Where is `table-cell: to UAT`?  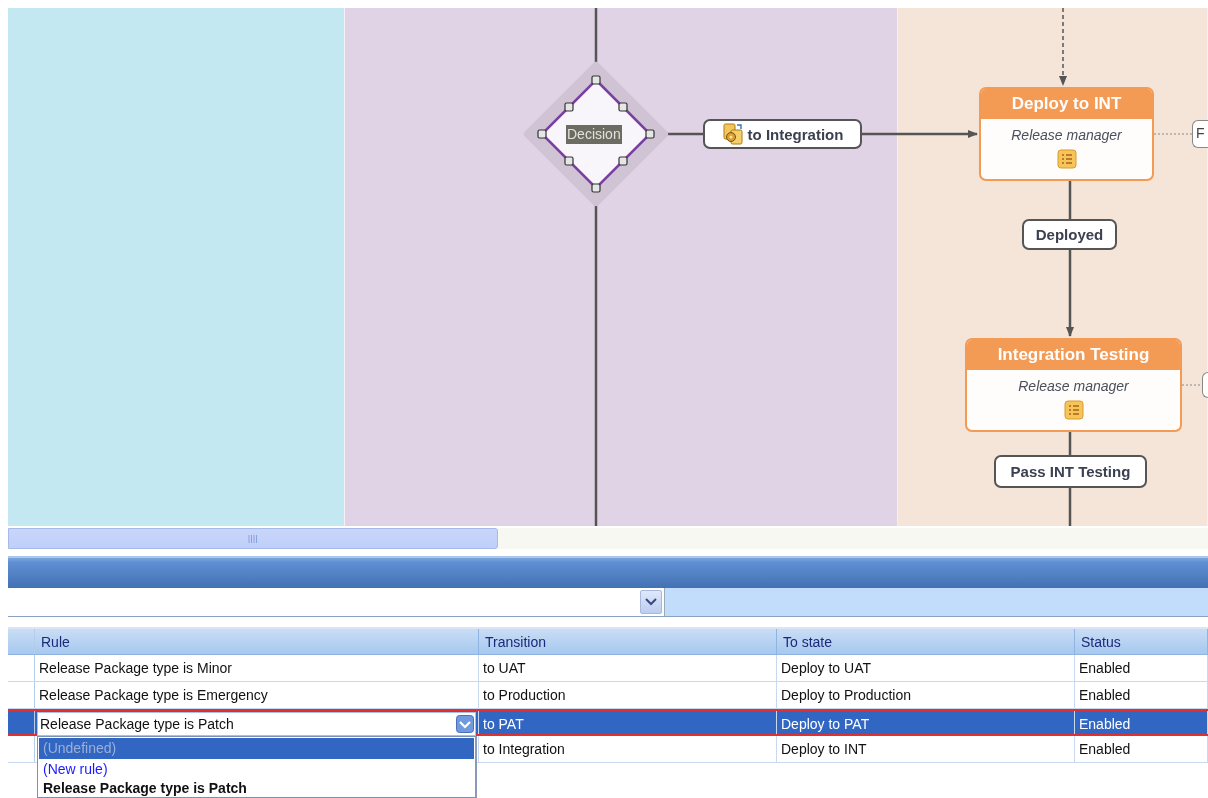 table-cell: to UAT is located at coordinates (628, 668).